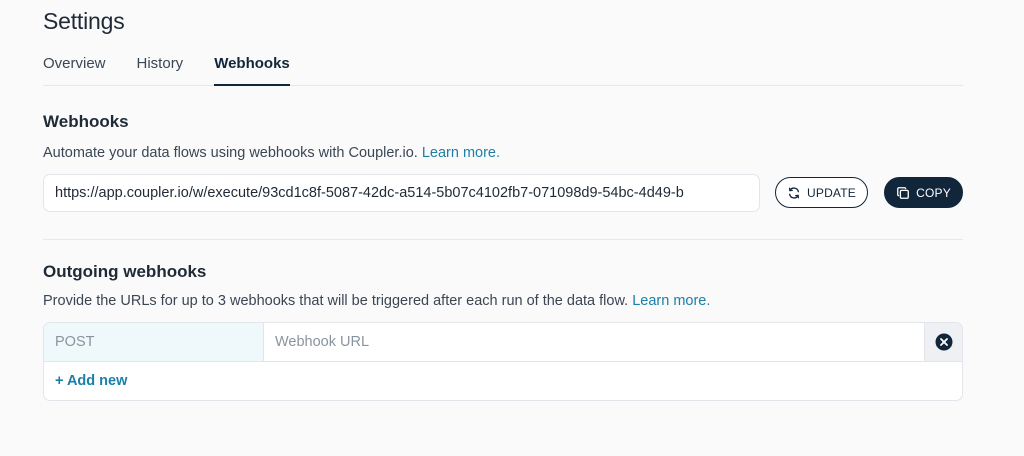 Image resolution: width=1024 pixels, height=456 pixels. I want to click on copy-button: COPY, so click(923, 192).